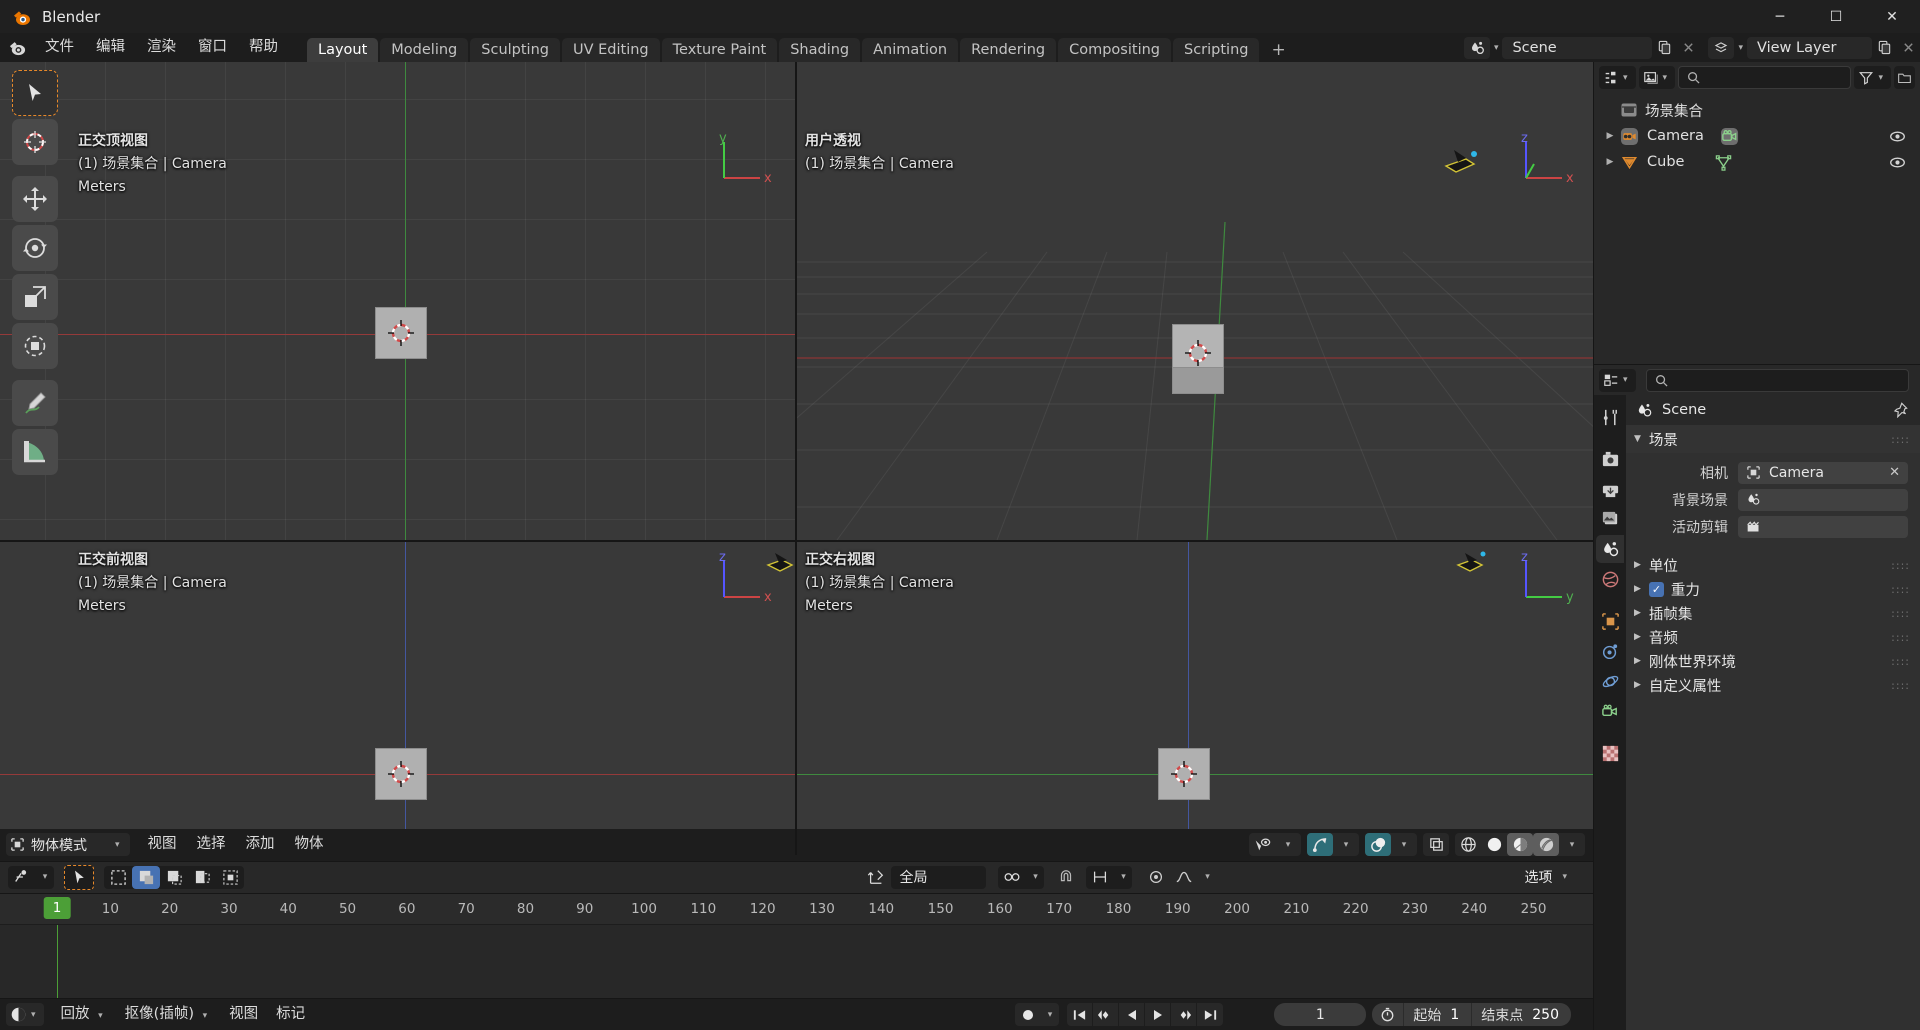  I want to click on frame-end-value: 250, so click(1551, 1015).